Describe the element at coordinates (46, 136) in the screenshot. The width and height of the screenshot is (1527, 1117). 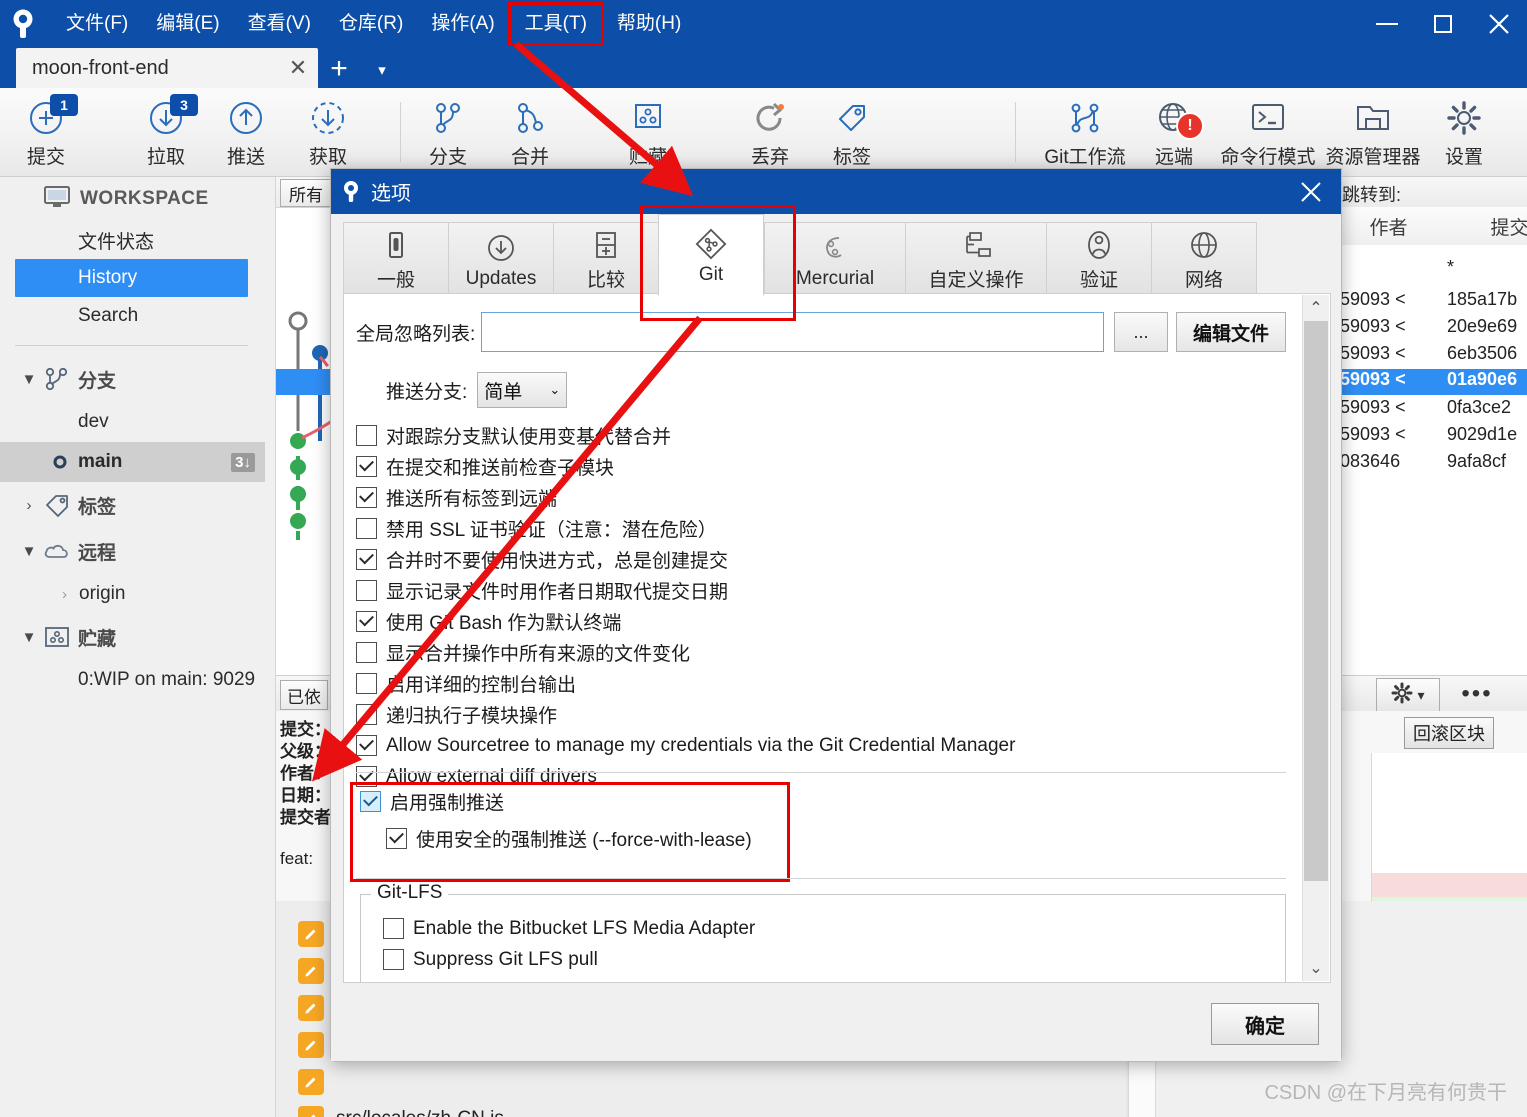
I see `toolbar-commit-button: 1 提交` at that location.